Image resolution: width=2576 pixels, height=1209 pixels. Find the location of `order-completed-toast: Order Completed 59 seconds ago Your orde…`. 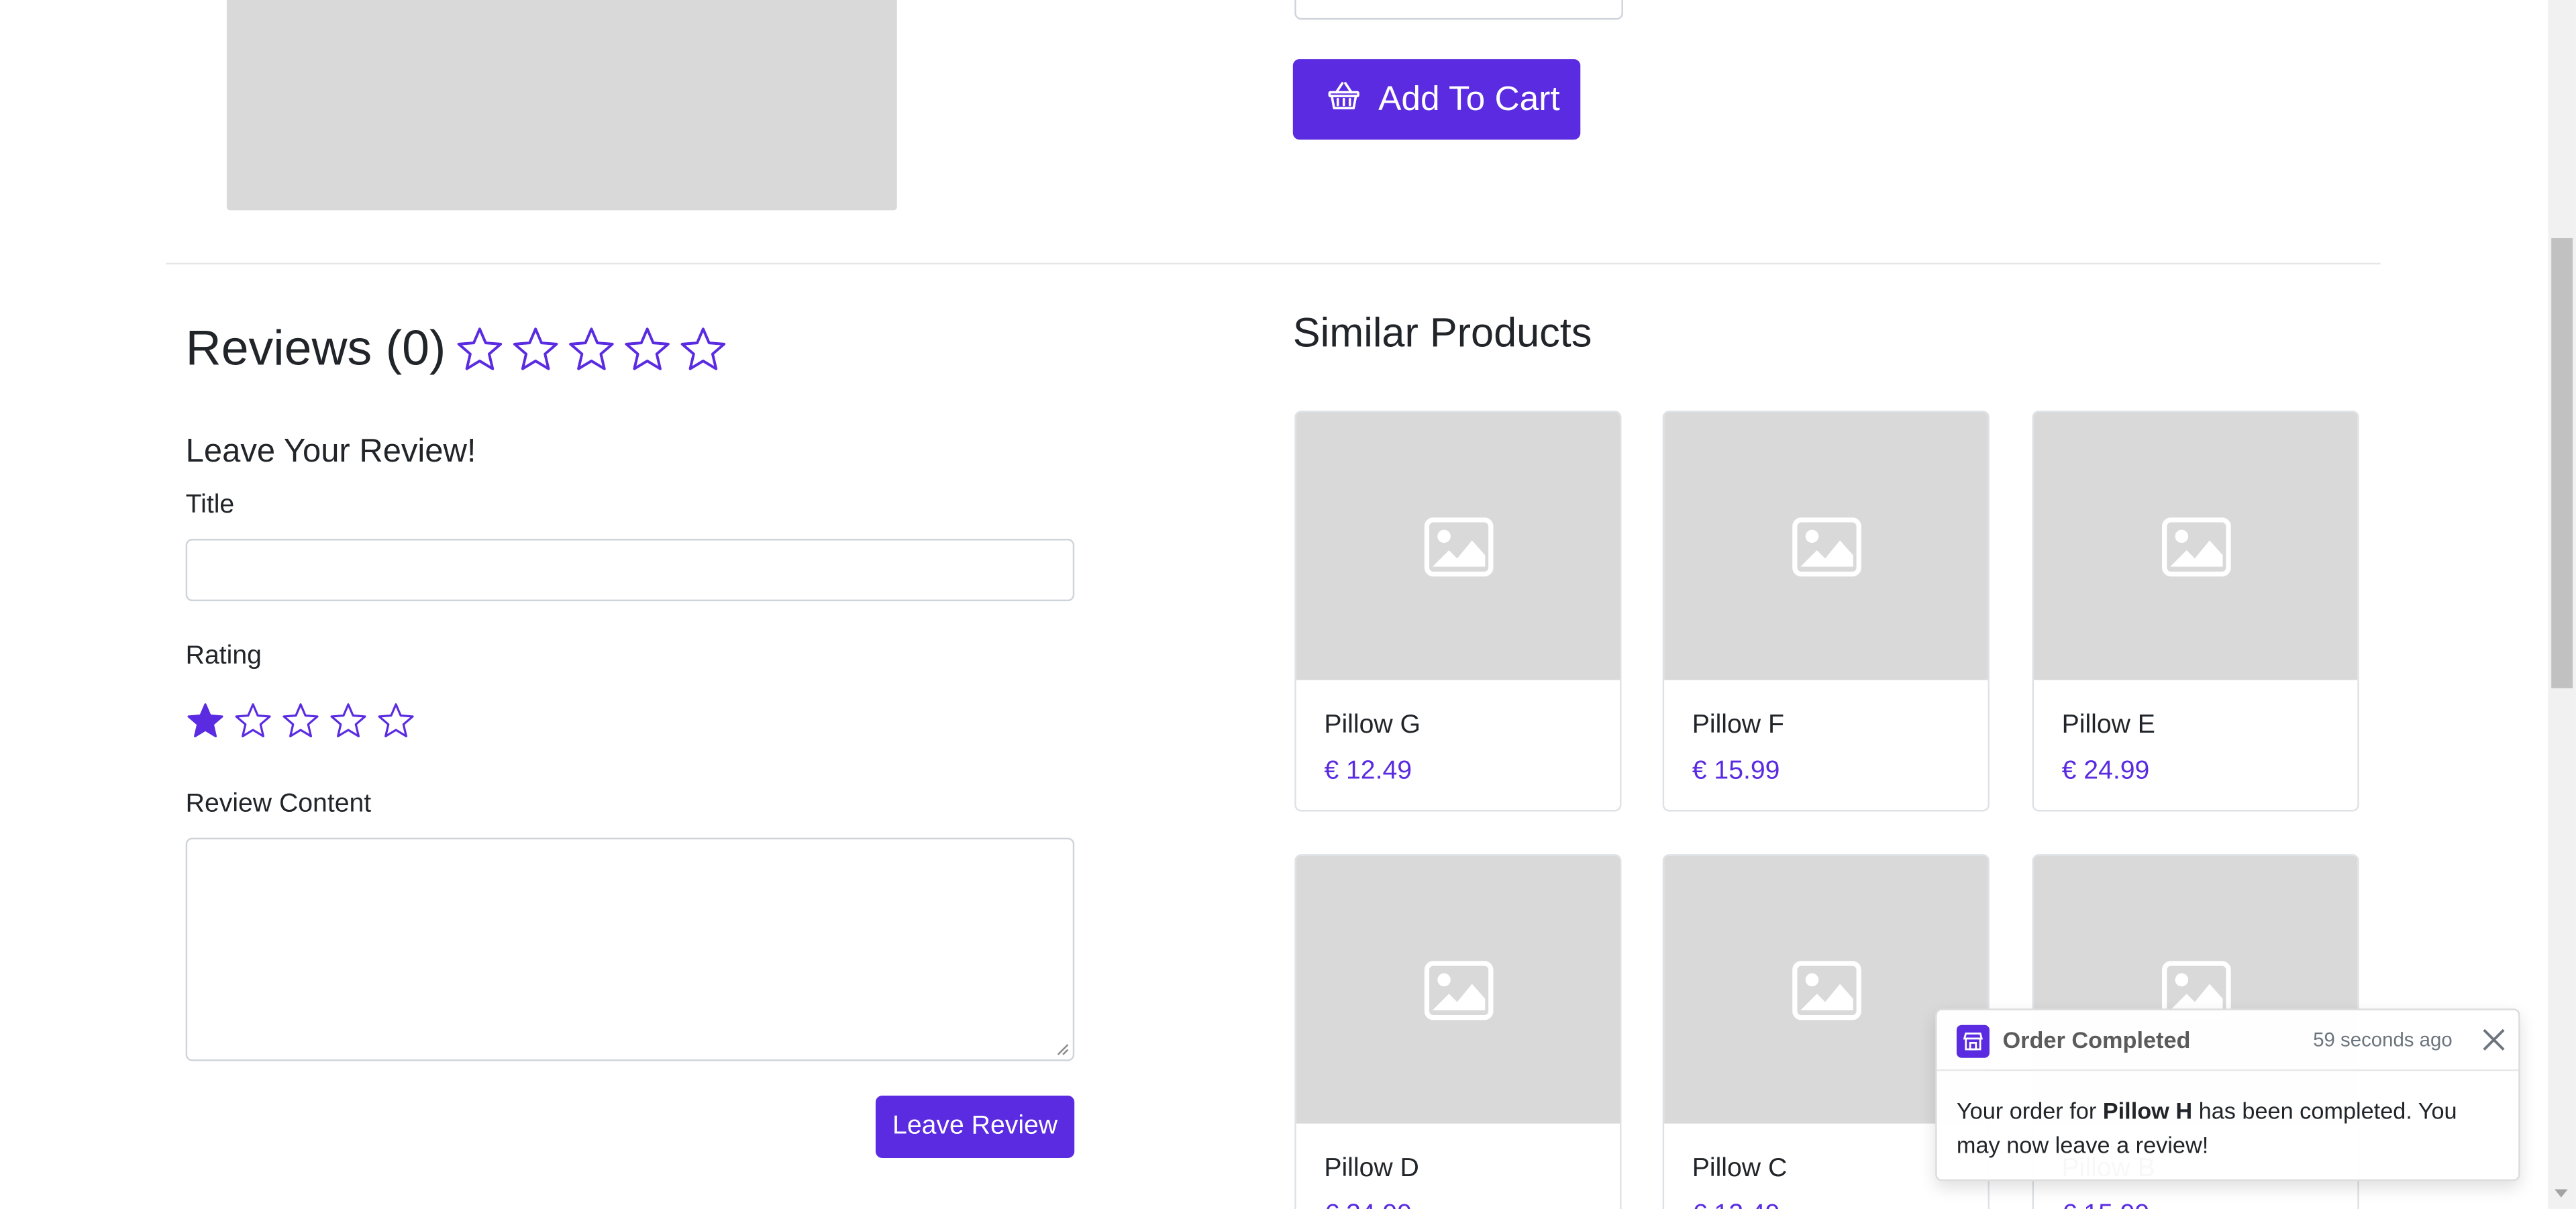

order-completed-toast: Order Completed 59 seconds ago Your orde… is located at coordinates (2227, 1094).